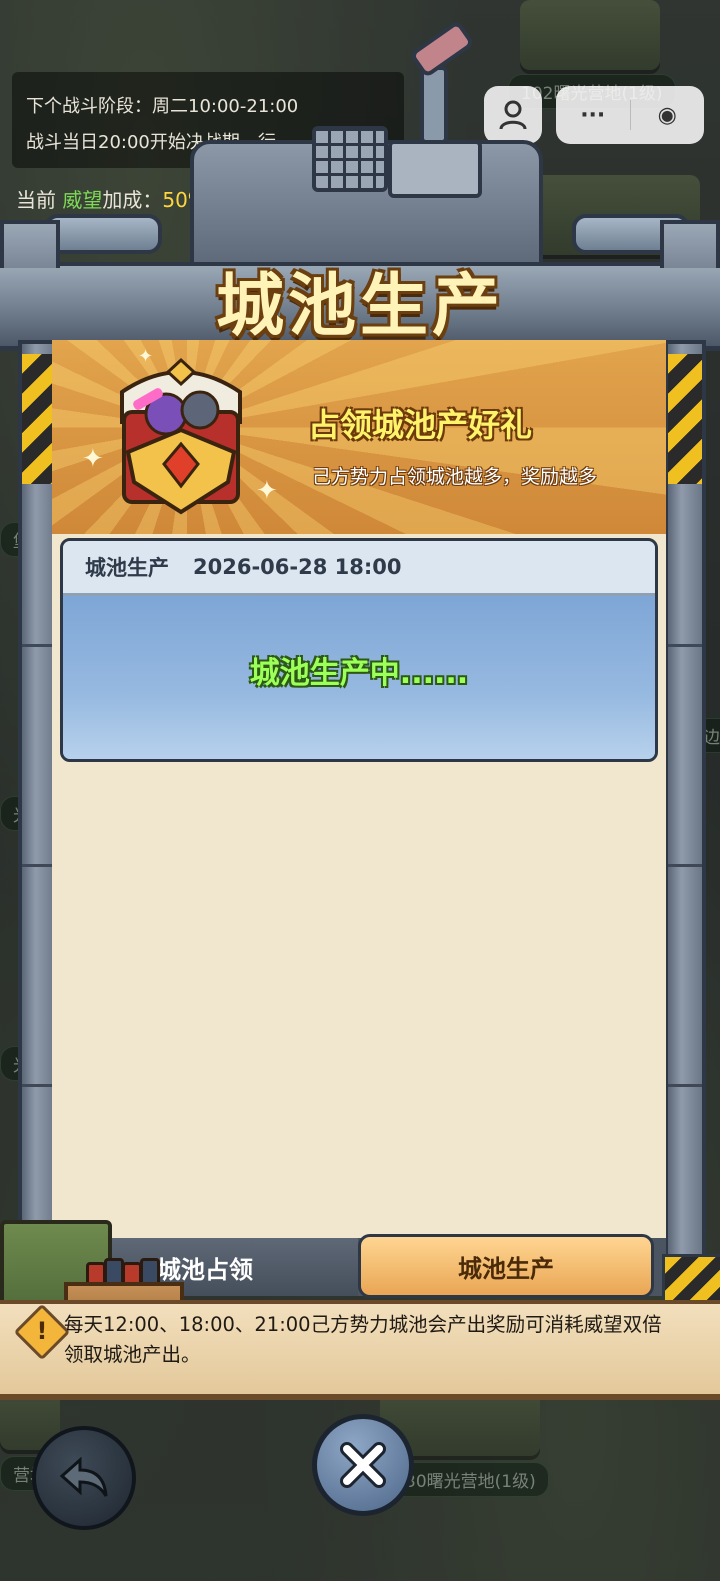 The image size is (720, 1581). I want to click on production-card-label: 城池生产, so click(127, 568).